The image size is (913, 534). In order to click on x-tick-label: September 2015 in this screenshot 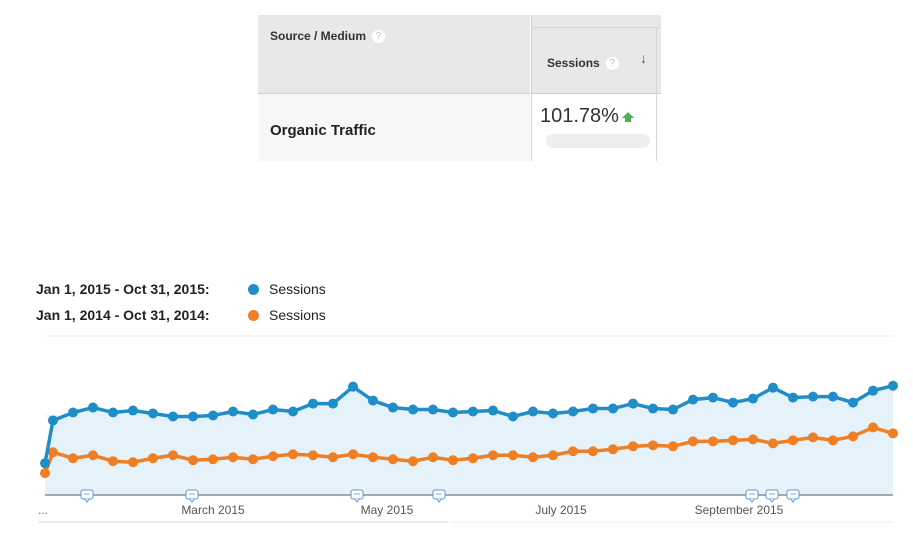, I will do `click(739, 510)`.